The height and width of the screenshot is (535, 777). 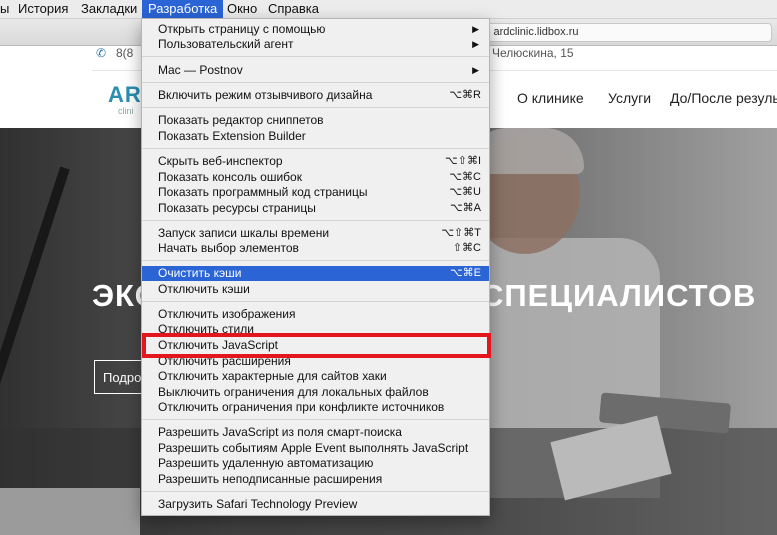 I want to click on menubar-item-bookmarks: Закладки, so click(x=109, y=9).